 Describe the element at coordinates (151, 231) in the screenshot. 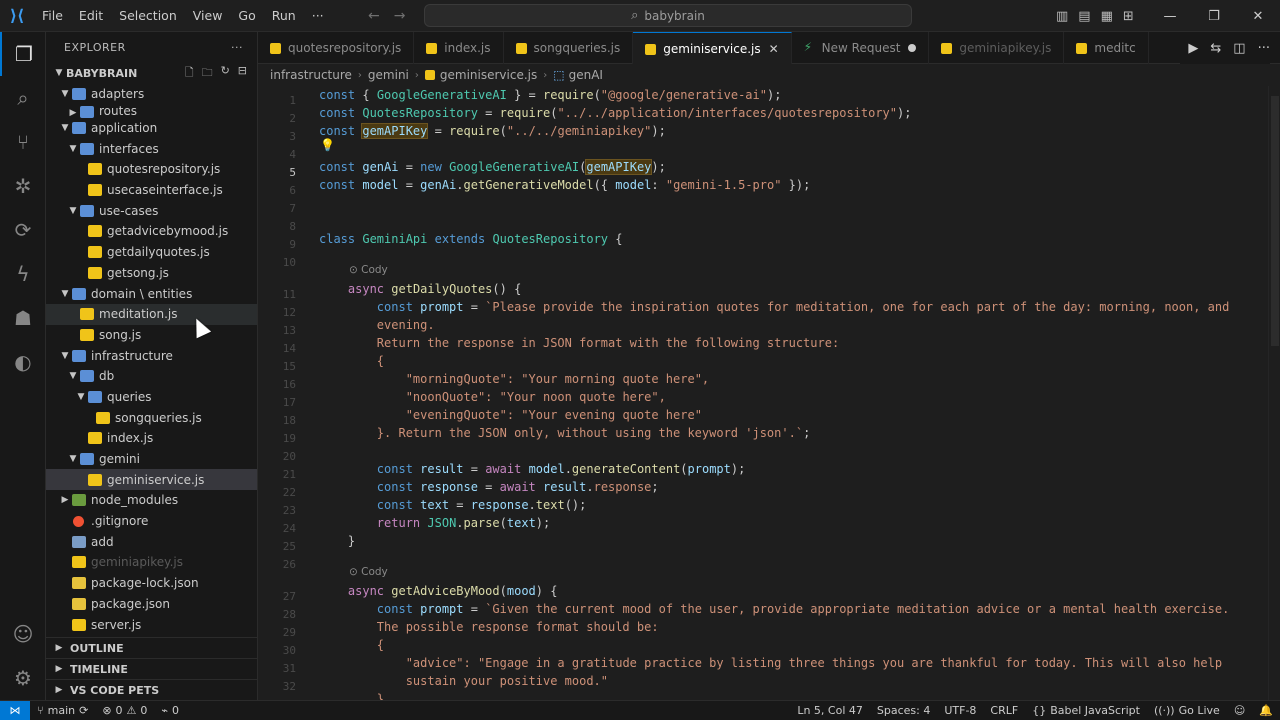

I see `tree-file: getadvicebymood.js` at that location.